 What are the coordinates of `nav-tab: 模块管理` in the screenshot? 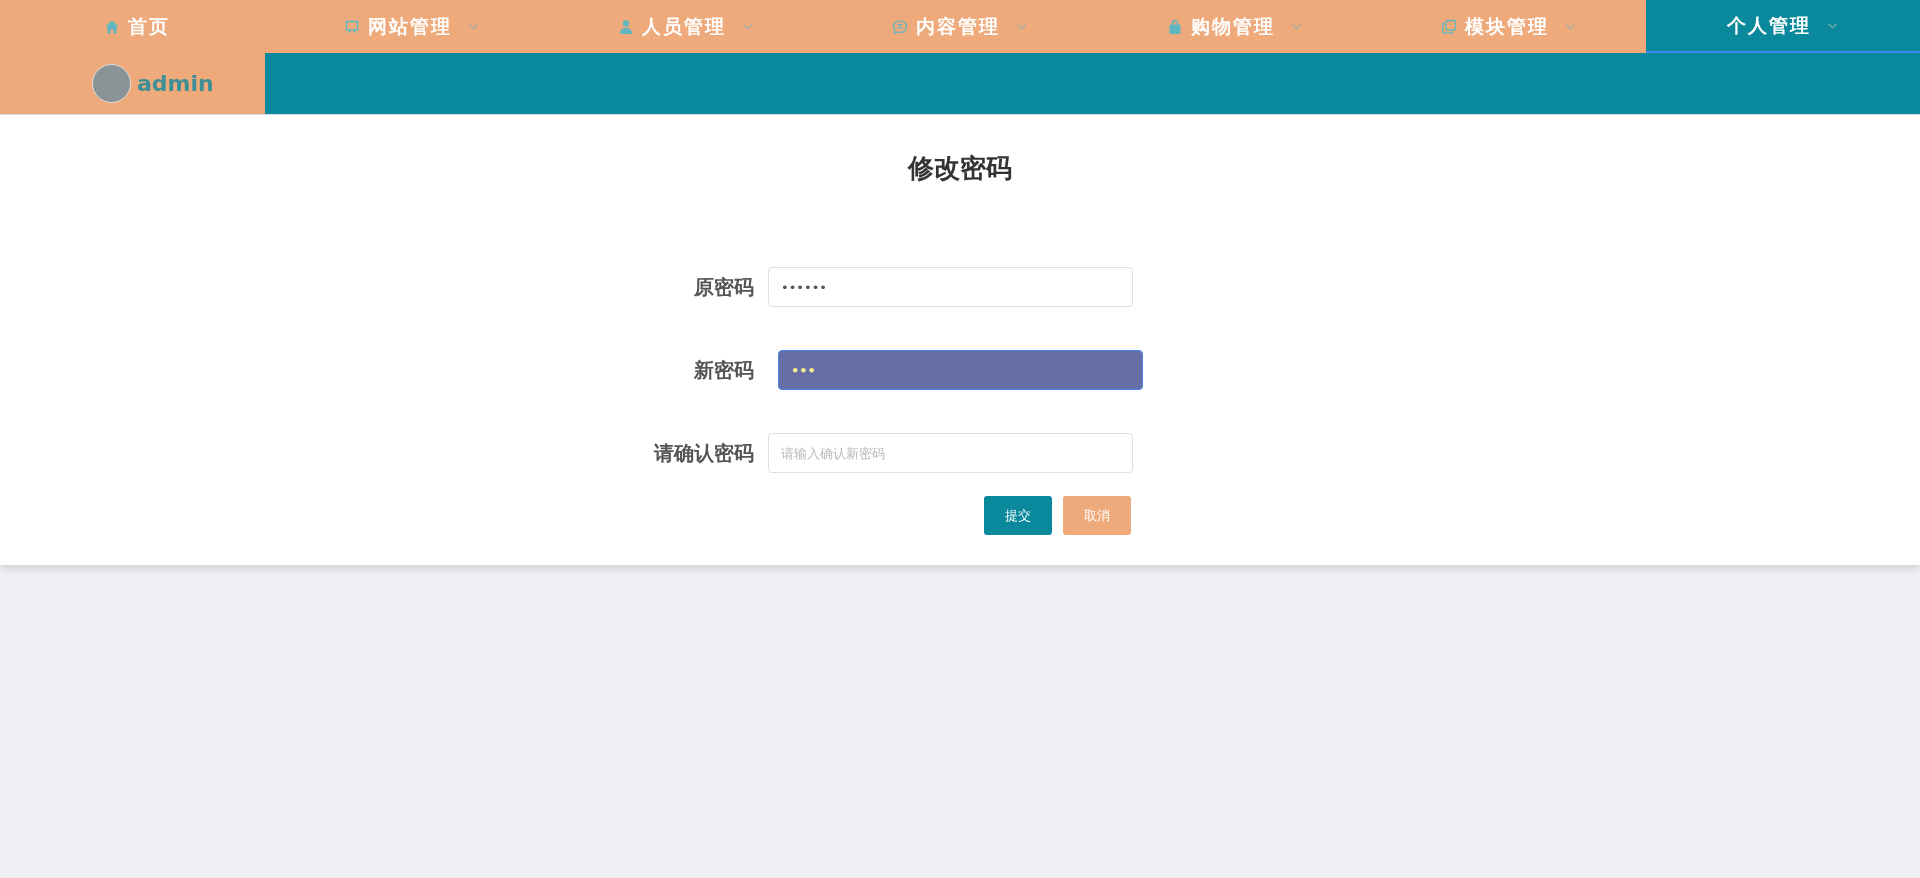 It's located at (1508, 26).